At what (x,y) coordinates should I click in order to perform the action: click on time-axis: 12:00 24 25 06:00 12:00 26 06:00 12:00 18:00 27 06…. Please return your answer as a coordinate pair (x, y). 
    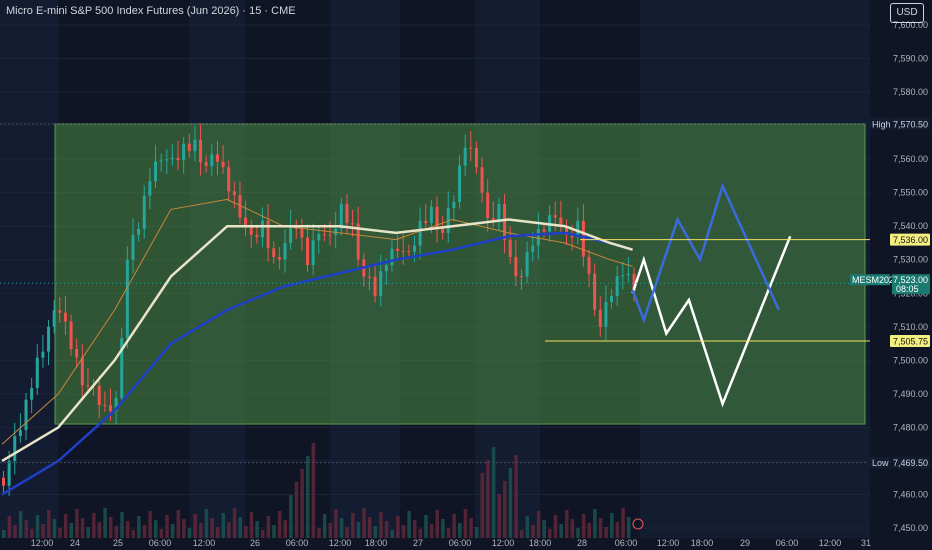
    Looking at the image, I should click on (466, 544).